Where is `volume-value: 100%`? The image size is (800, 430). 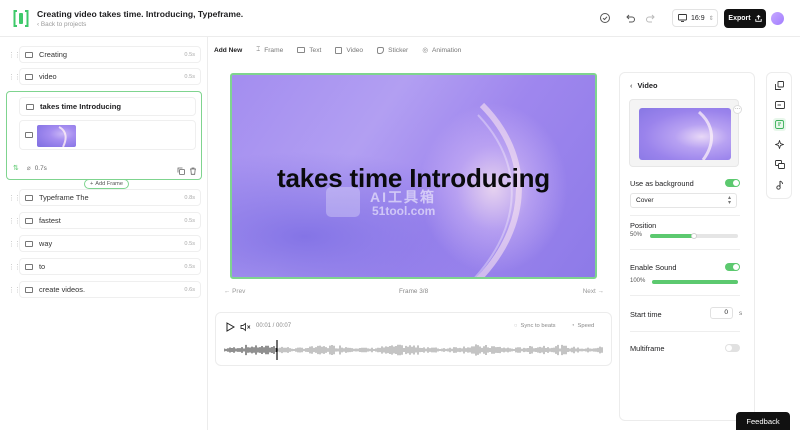 volume-value: 100% is located at coordinates (638, 281).